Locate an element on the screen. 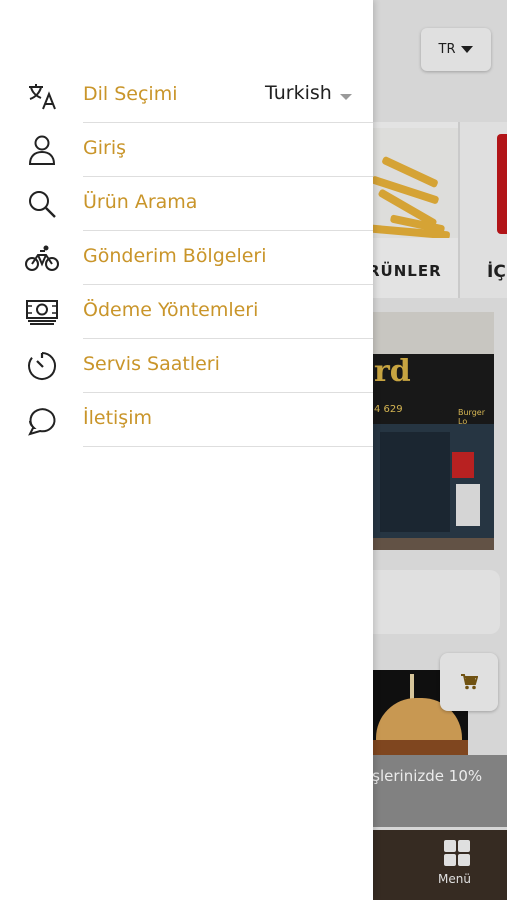  menu-item-label: Ürün Arama is located at coordinates (140, 202).